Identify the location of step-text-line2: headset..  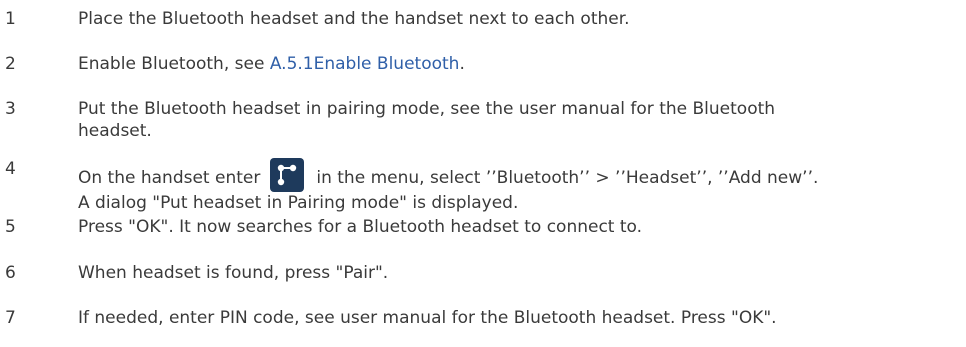
(115, 131).